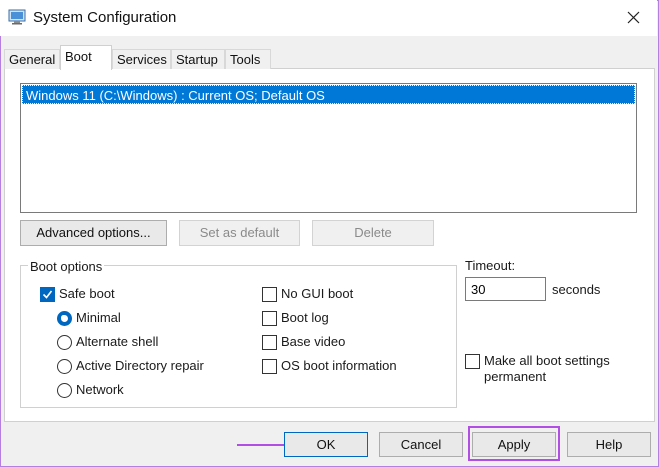  Describe the element at coordinates (505, 289) in the screenshot. I see `timeout-input` at that location.